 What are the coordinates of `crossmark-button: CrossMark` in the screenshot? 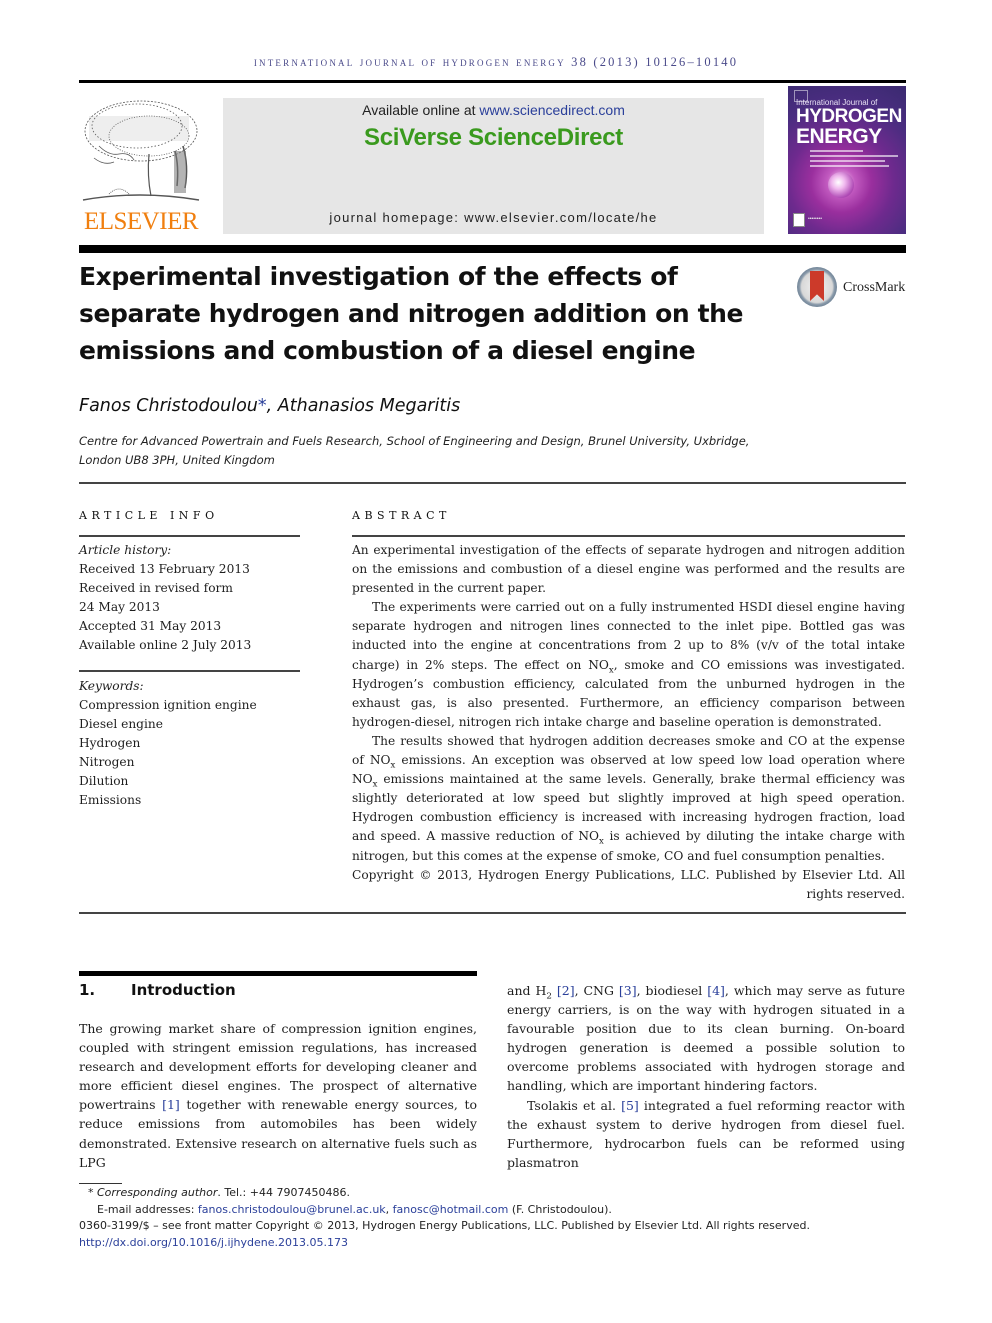 It's located at (854, 288).